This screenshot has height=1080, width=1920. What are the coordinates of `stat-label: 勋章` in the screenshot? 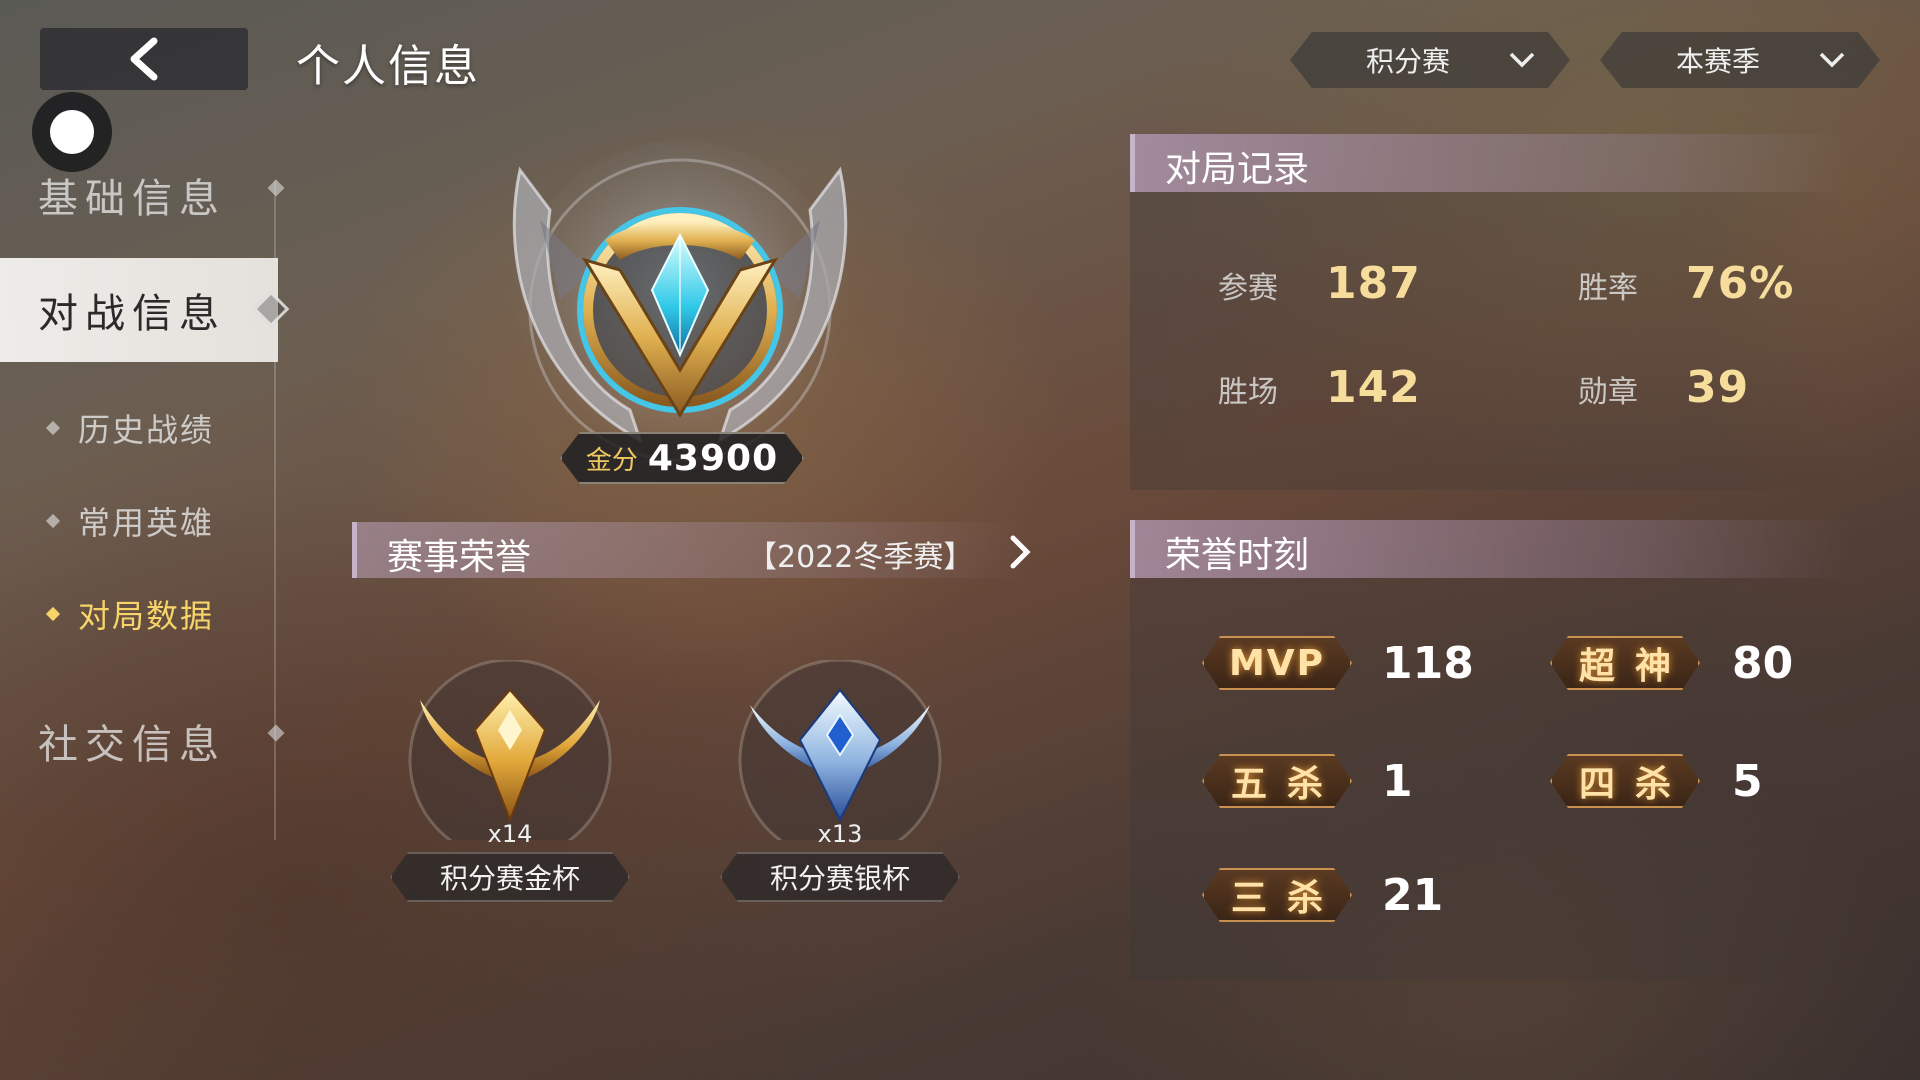 It's located at (1608, 392).